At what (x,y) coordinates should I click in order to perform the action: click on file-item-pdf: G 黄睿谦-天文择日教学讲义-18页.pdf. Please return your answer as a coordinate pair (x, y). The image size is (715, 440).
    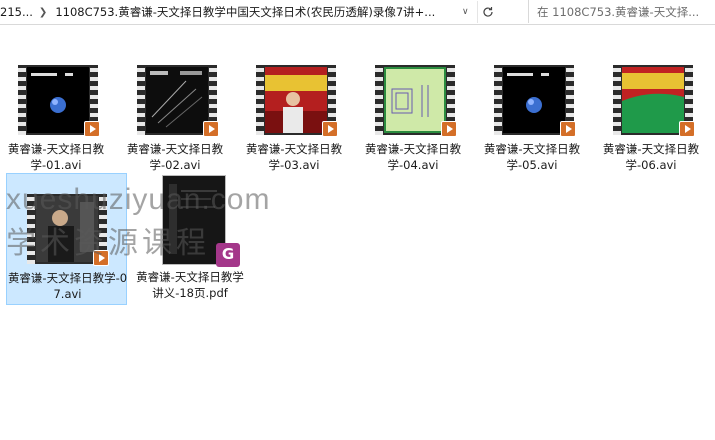
    Looking at the image, I should click on (190, 238).